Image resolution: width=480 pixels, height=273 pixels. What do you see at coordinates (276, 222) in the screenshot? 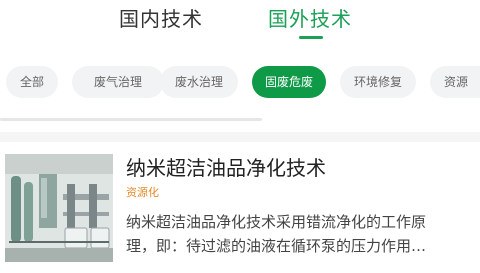
I see `article-summary-line: 纳米超洁油品净化技术采用错流净化的工作原` at bounding box center [276, 222].